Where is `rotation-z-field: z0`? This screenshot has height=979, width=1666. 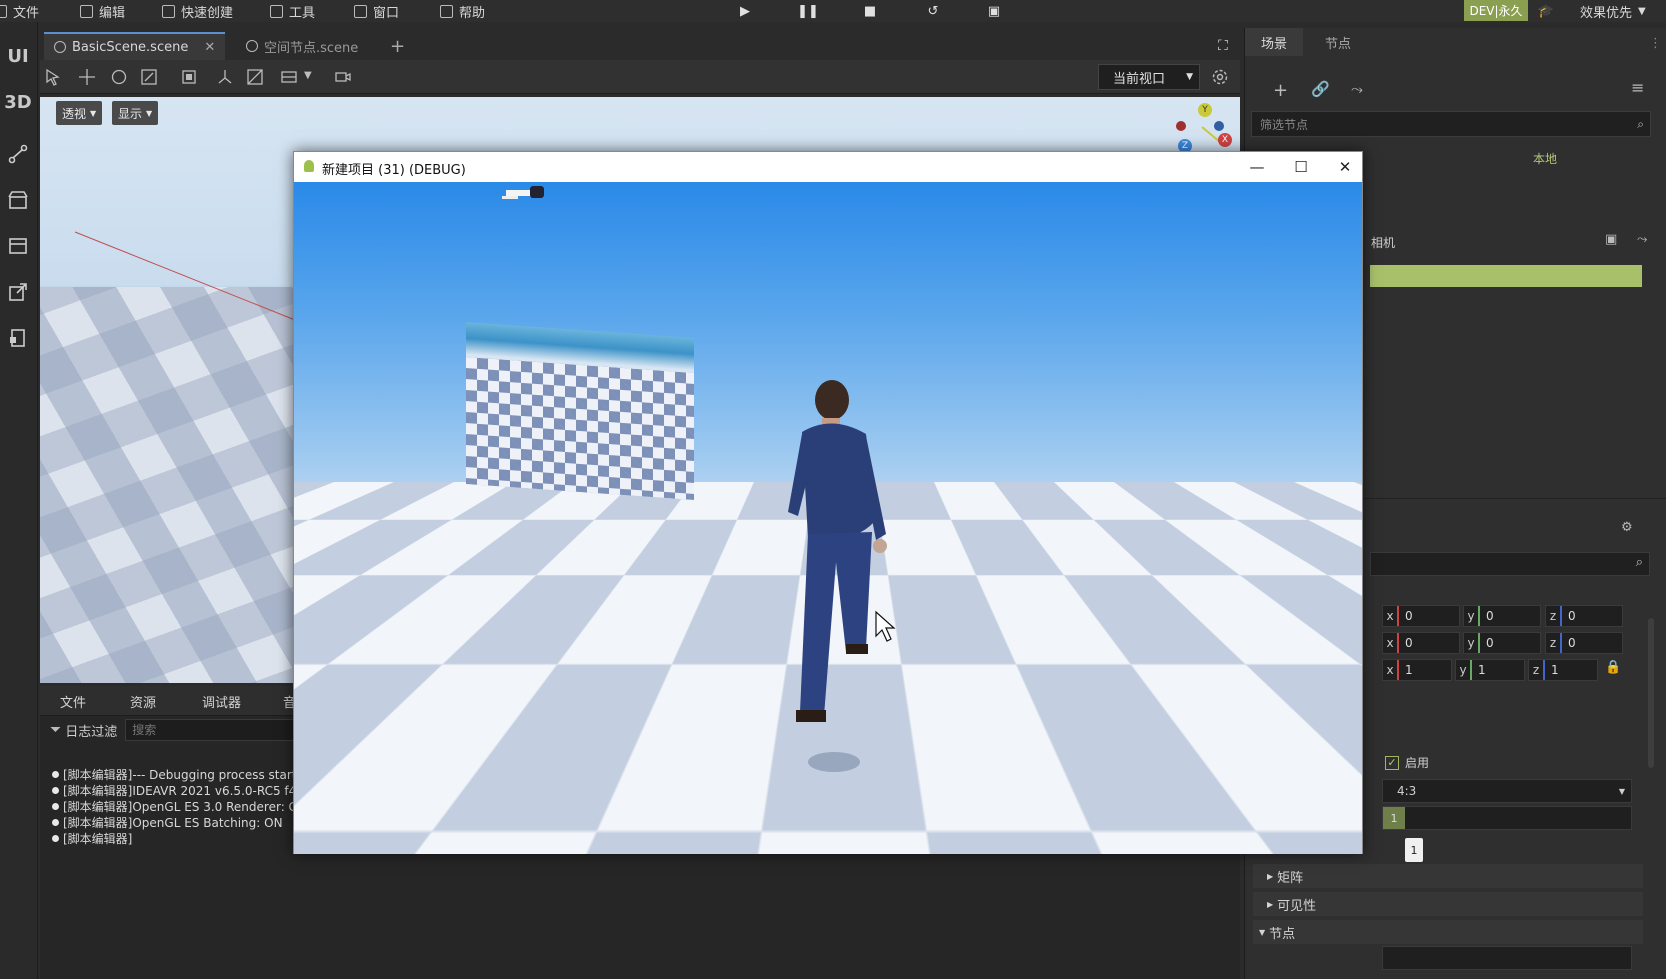
rotation-z-field: z0 is located at coordinates (1584, 643).